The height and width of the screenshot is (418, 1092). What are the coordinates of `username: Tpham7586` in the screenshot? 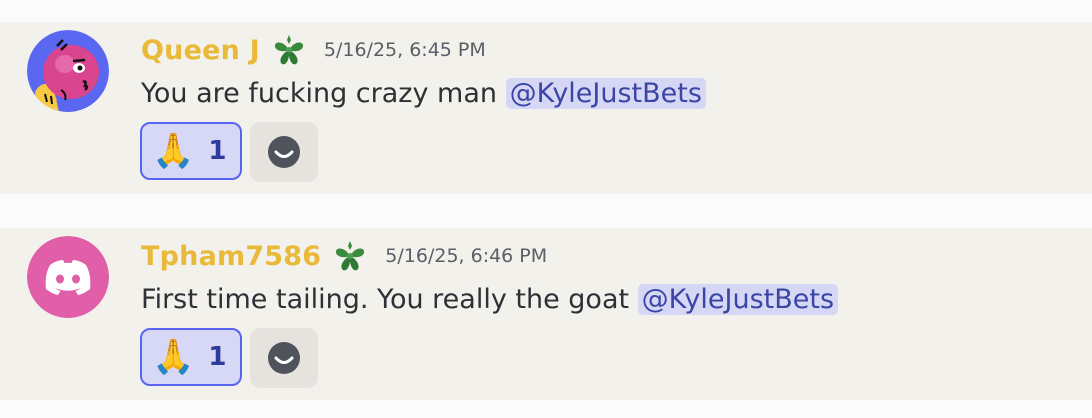 It's located at (231, 256).